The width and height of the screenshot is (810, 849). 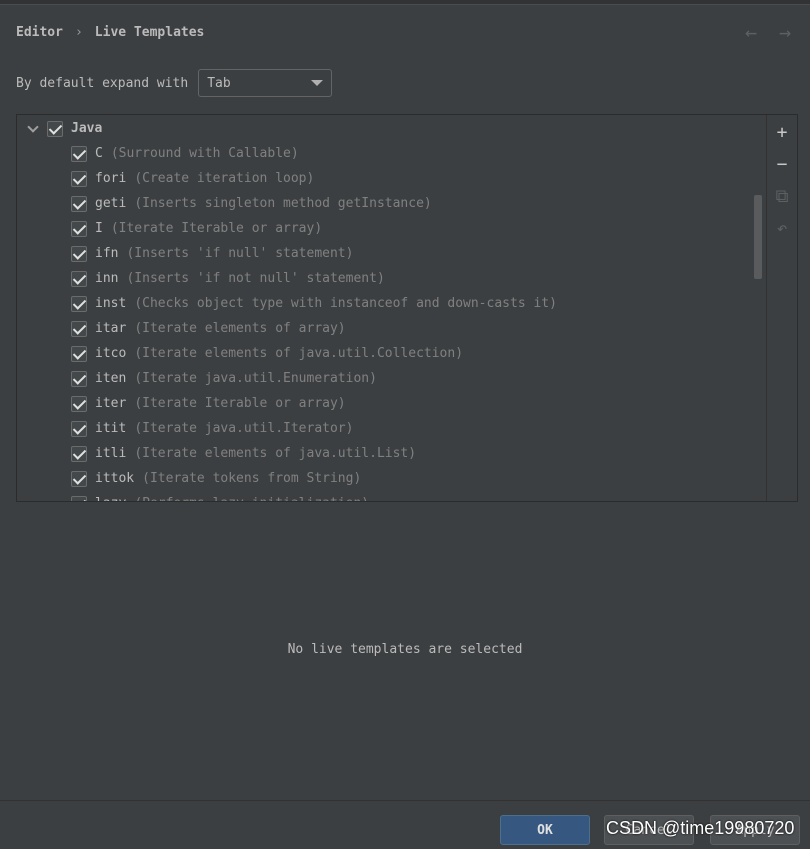 I want to click on breadcrumb-parent: Editor, so click(x=39, y=32).